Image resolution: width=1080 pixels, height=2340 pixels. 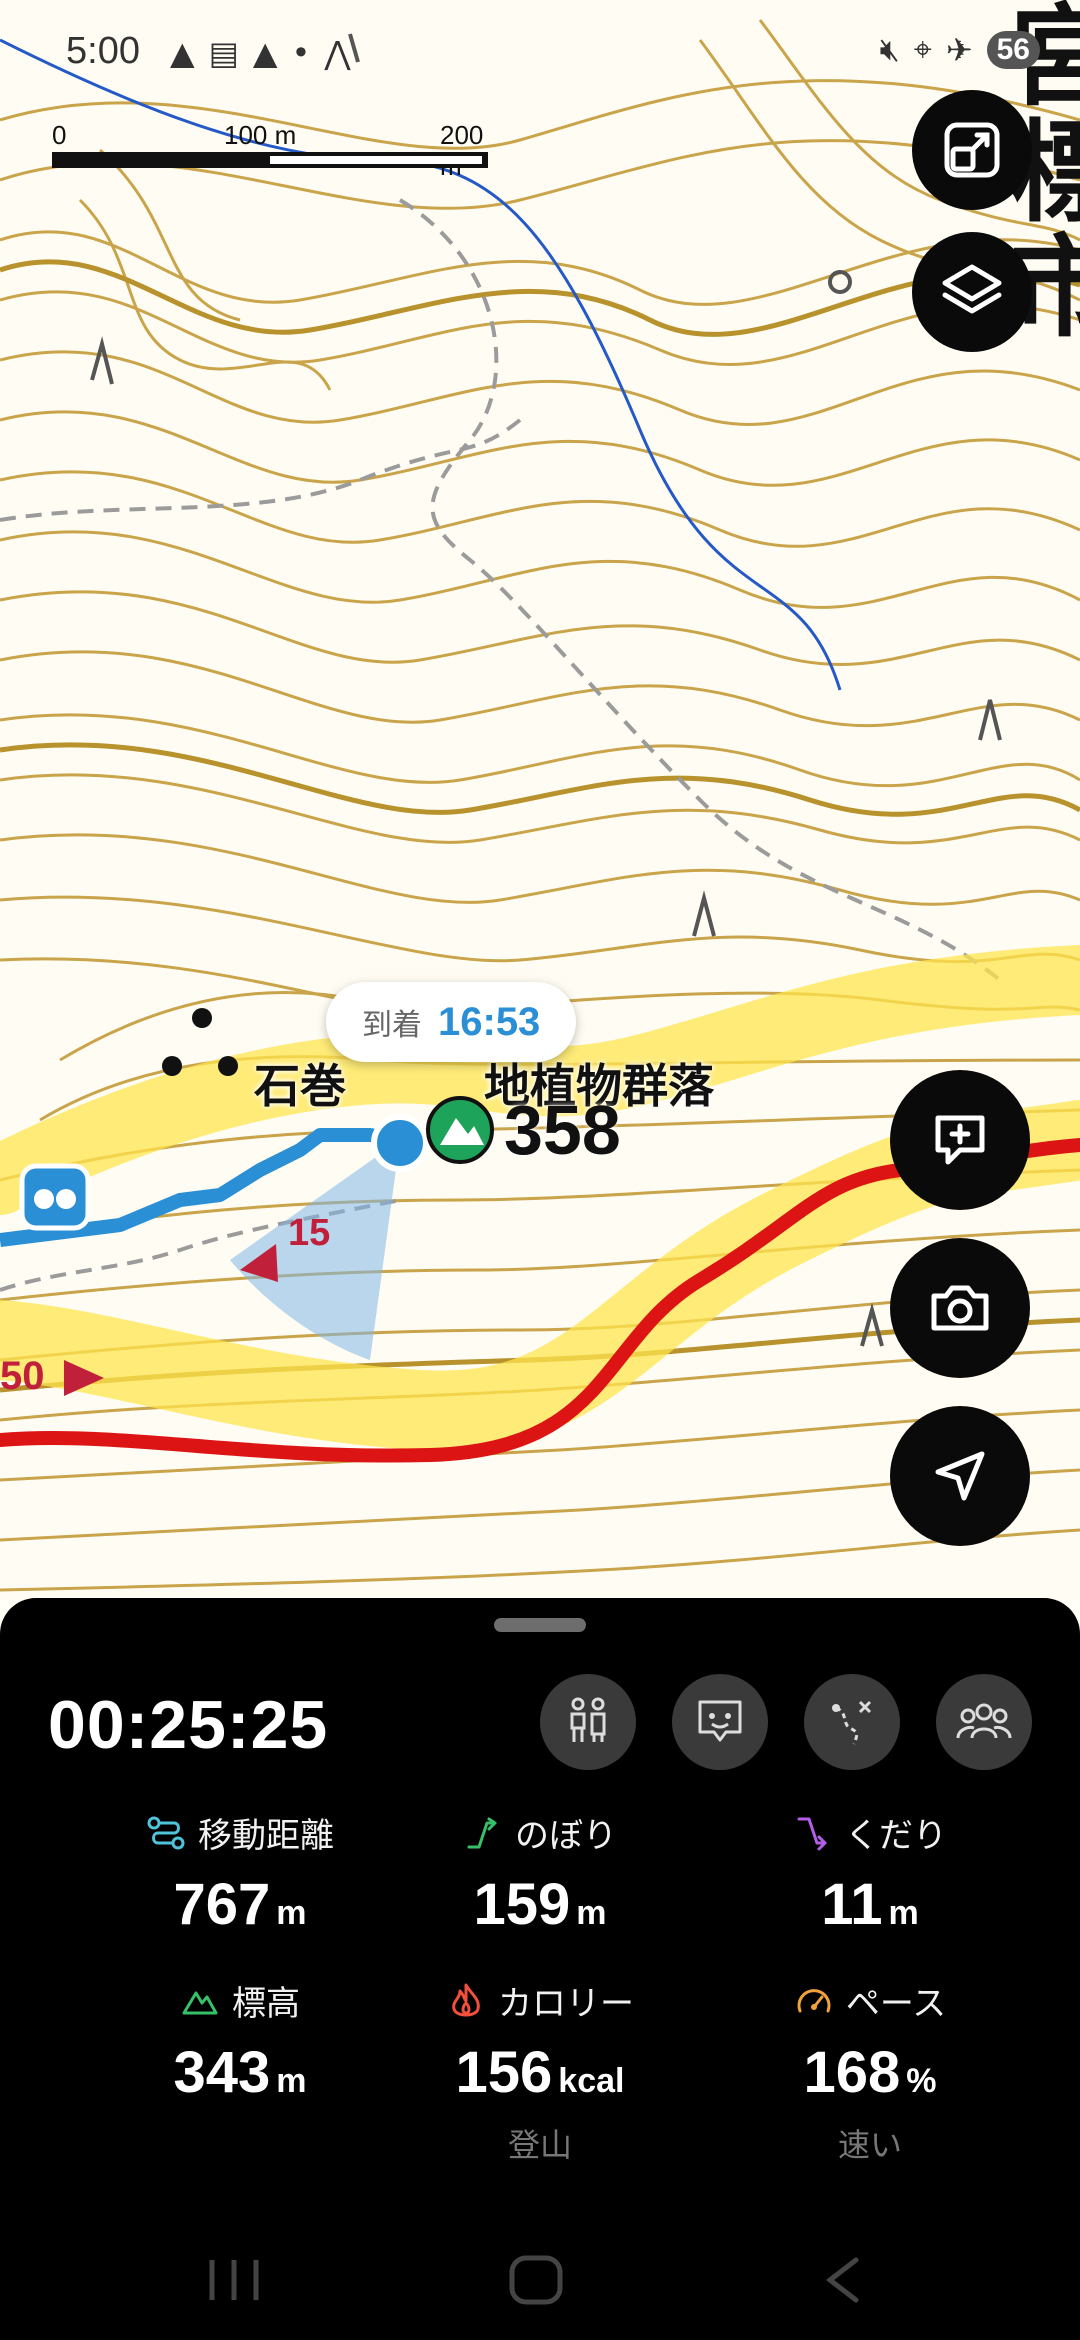 I want to click on stat-ascent: のぼり 159 m, so click(x=540, y=1873).